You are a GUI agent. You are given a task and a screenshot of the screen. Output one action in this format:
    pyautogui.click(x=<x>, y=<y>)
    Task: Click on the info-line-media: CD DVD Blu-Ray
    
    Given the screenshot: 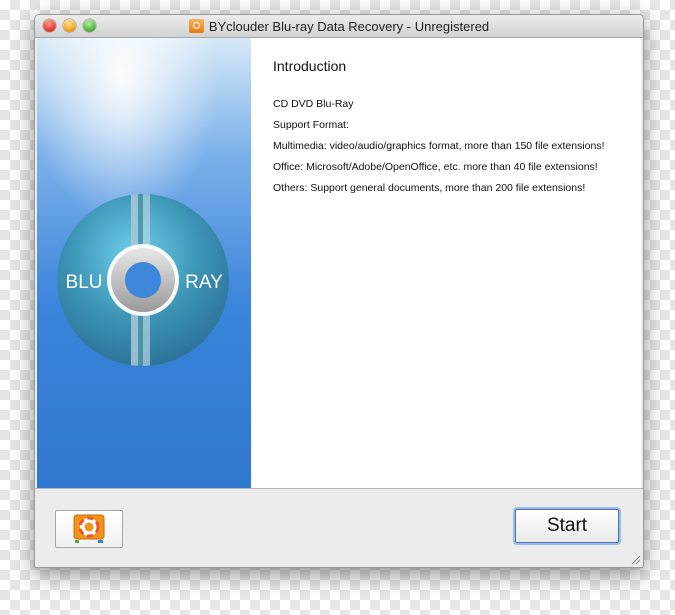 What is the action you would take?
    pyautogui.click(x=313, y=104)
    